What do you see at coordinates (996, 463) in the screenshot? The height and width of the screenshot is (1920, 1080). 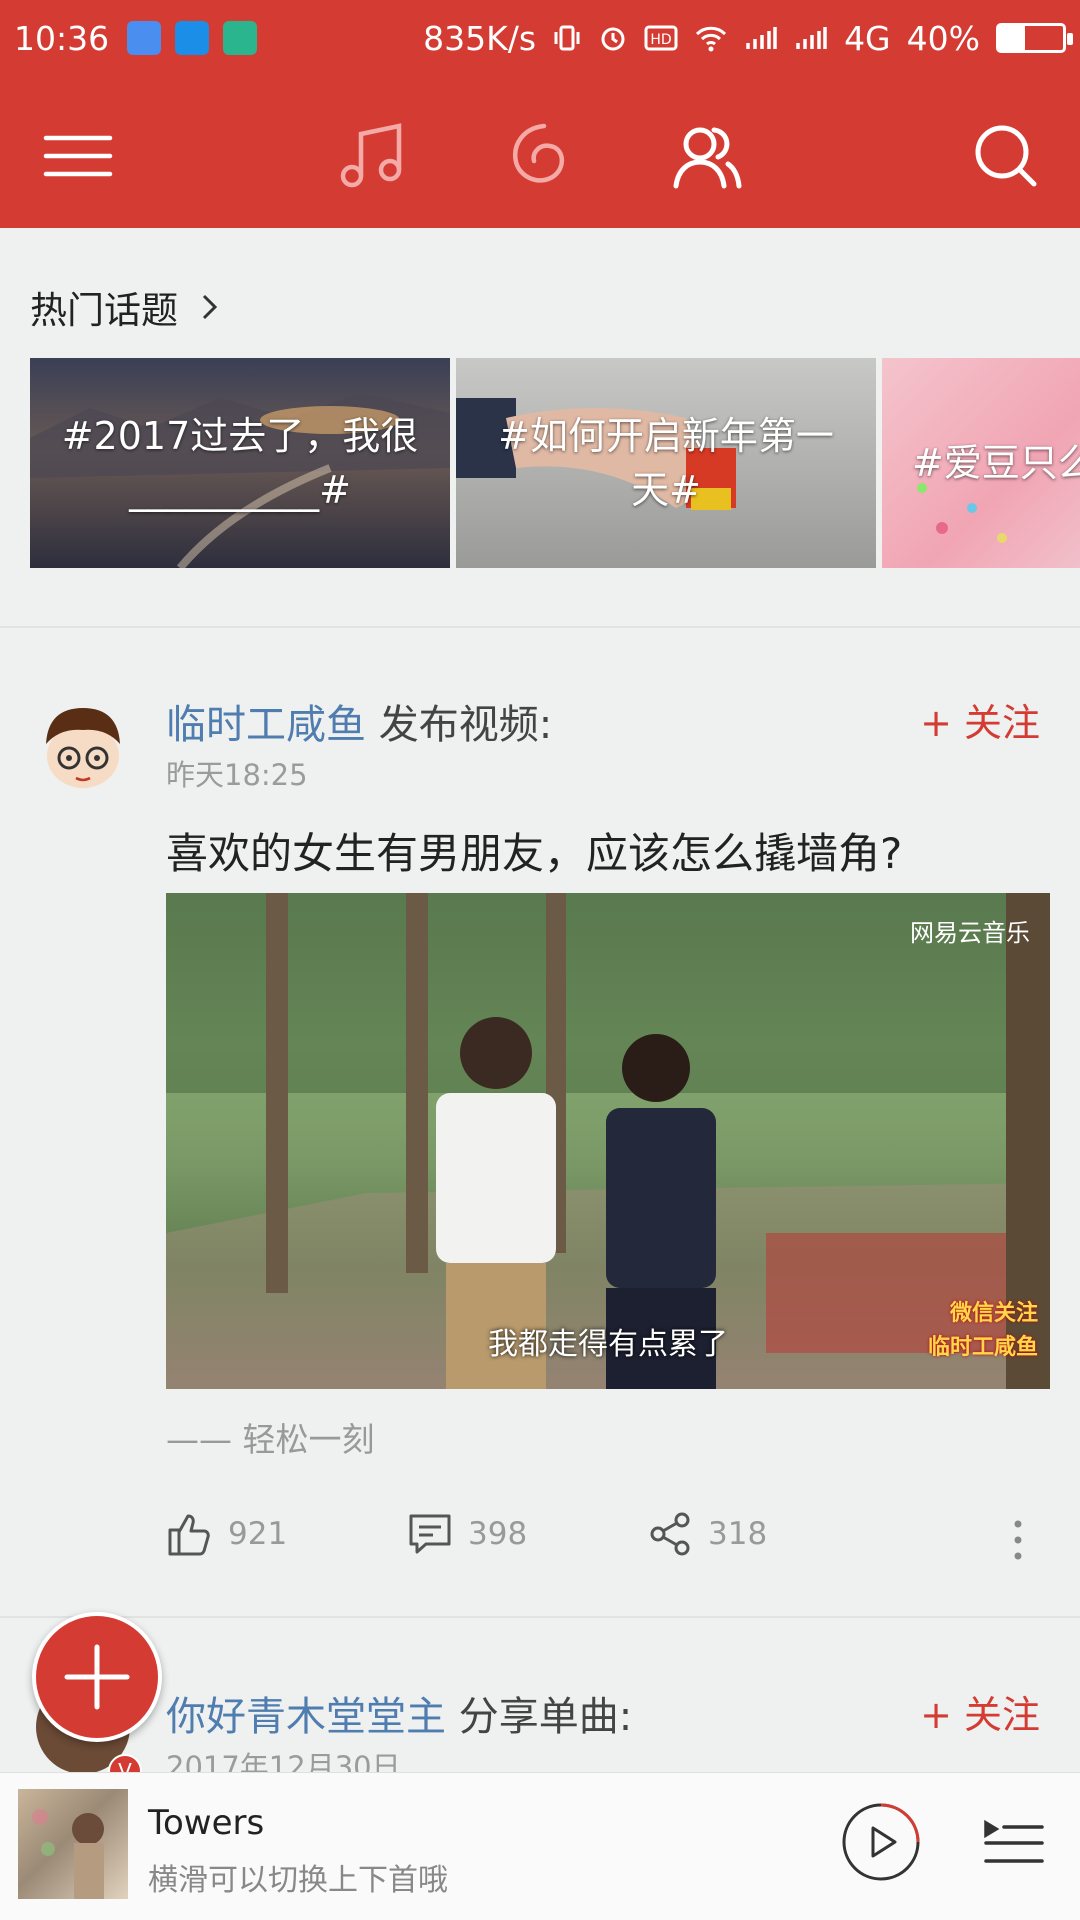 I see `topic-label: #爱豆只么` at bounding box center [996, 463].